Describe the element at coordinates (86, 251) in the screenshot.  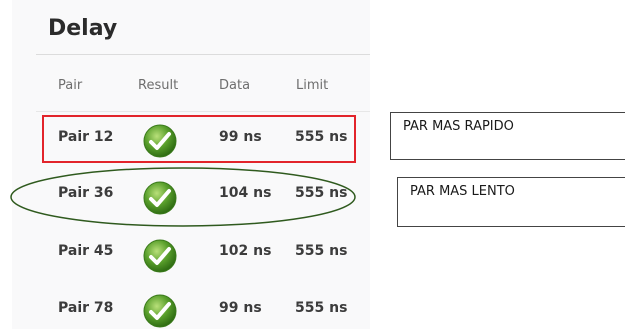
I see `pair-cell: Pair 45` at that location.